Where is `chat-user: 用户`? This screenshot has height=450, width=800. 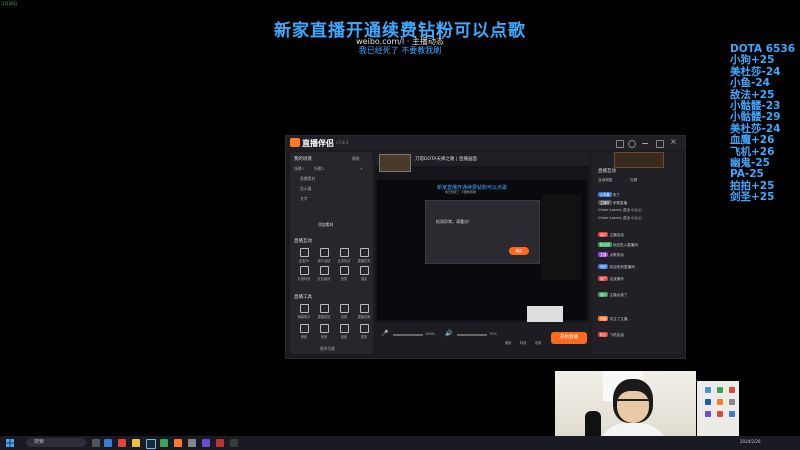
chat-user: 用户 is located at coordinates (603, 278).